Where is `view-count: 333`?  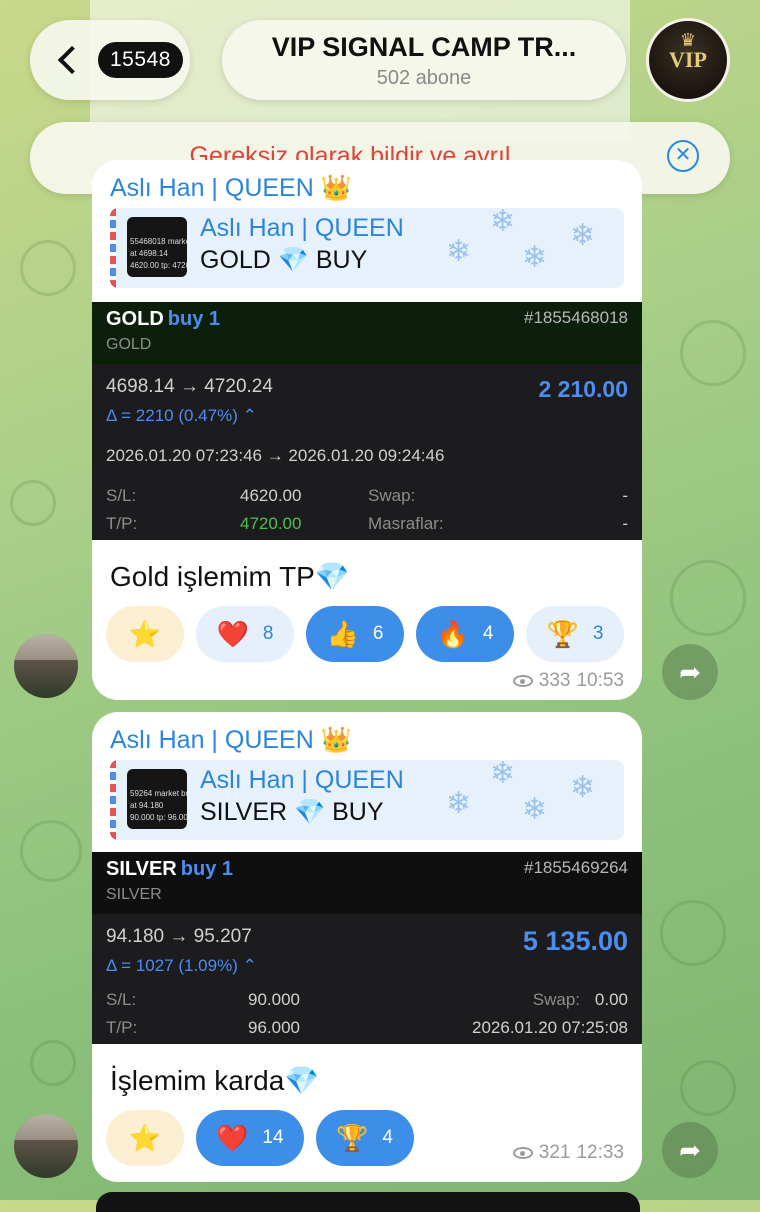 view-count: 333 is located at coordinates (554, 680).